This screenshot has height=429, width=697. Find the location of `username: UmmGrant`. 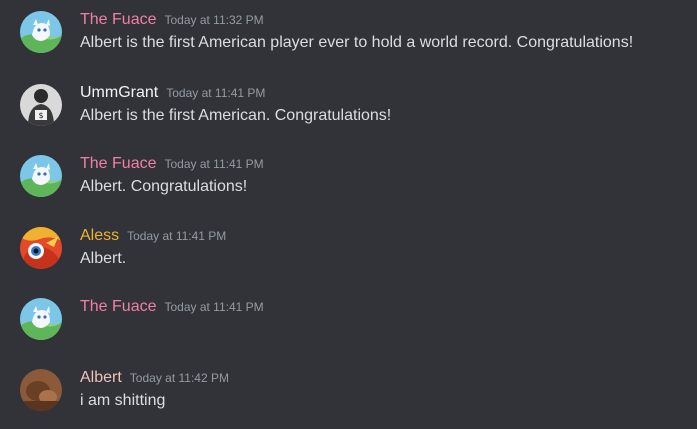

username: UmmGrant is located at coordinates (119, 93).